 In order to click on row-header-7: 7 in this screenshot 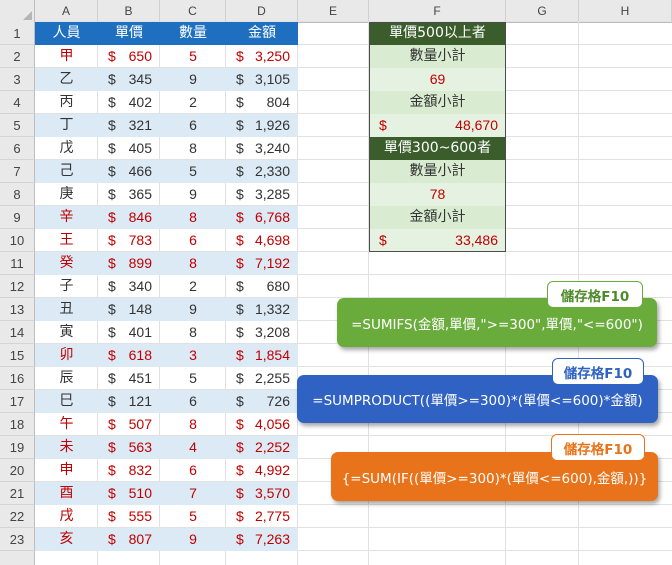, I will do `click(17, 171)`.